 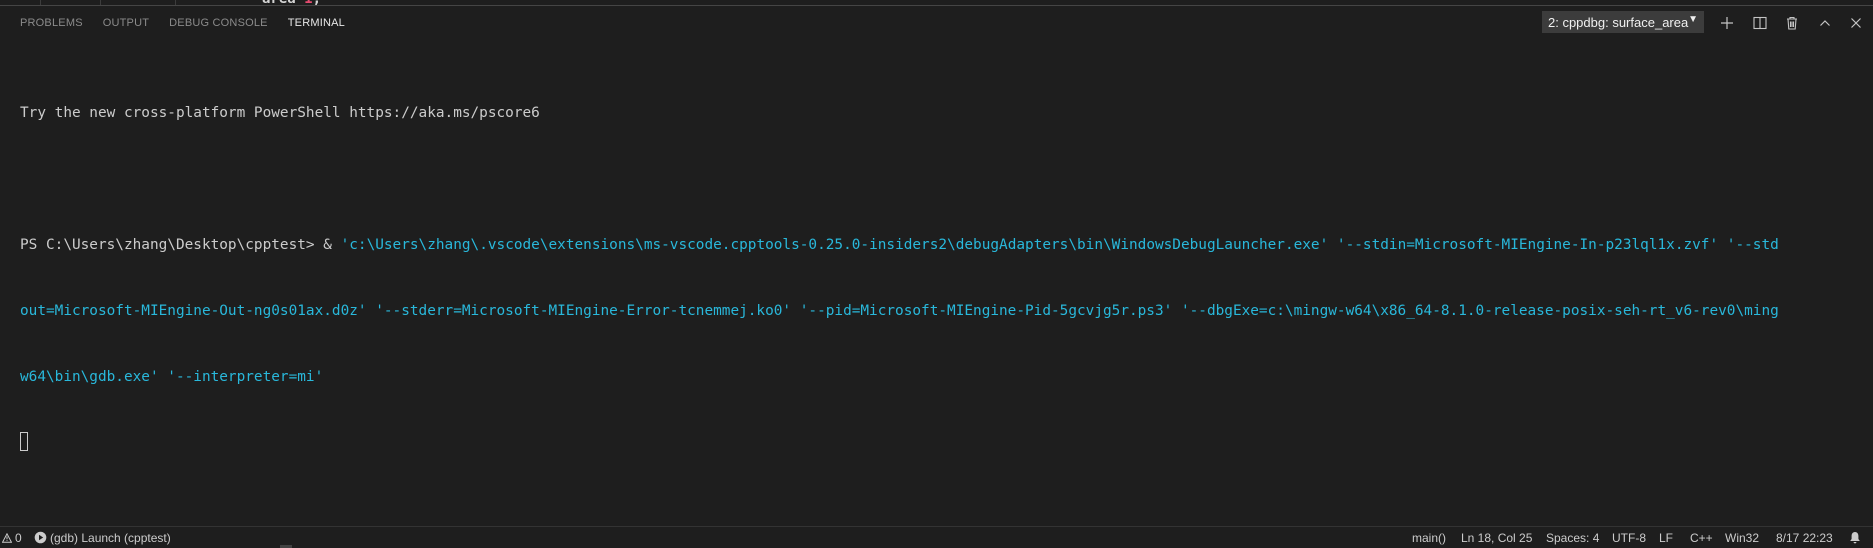 I want to click on status-encoding: UTF-8, so click(x=1629, y=537).